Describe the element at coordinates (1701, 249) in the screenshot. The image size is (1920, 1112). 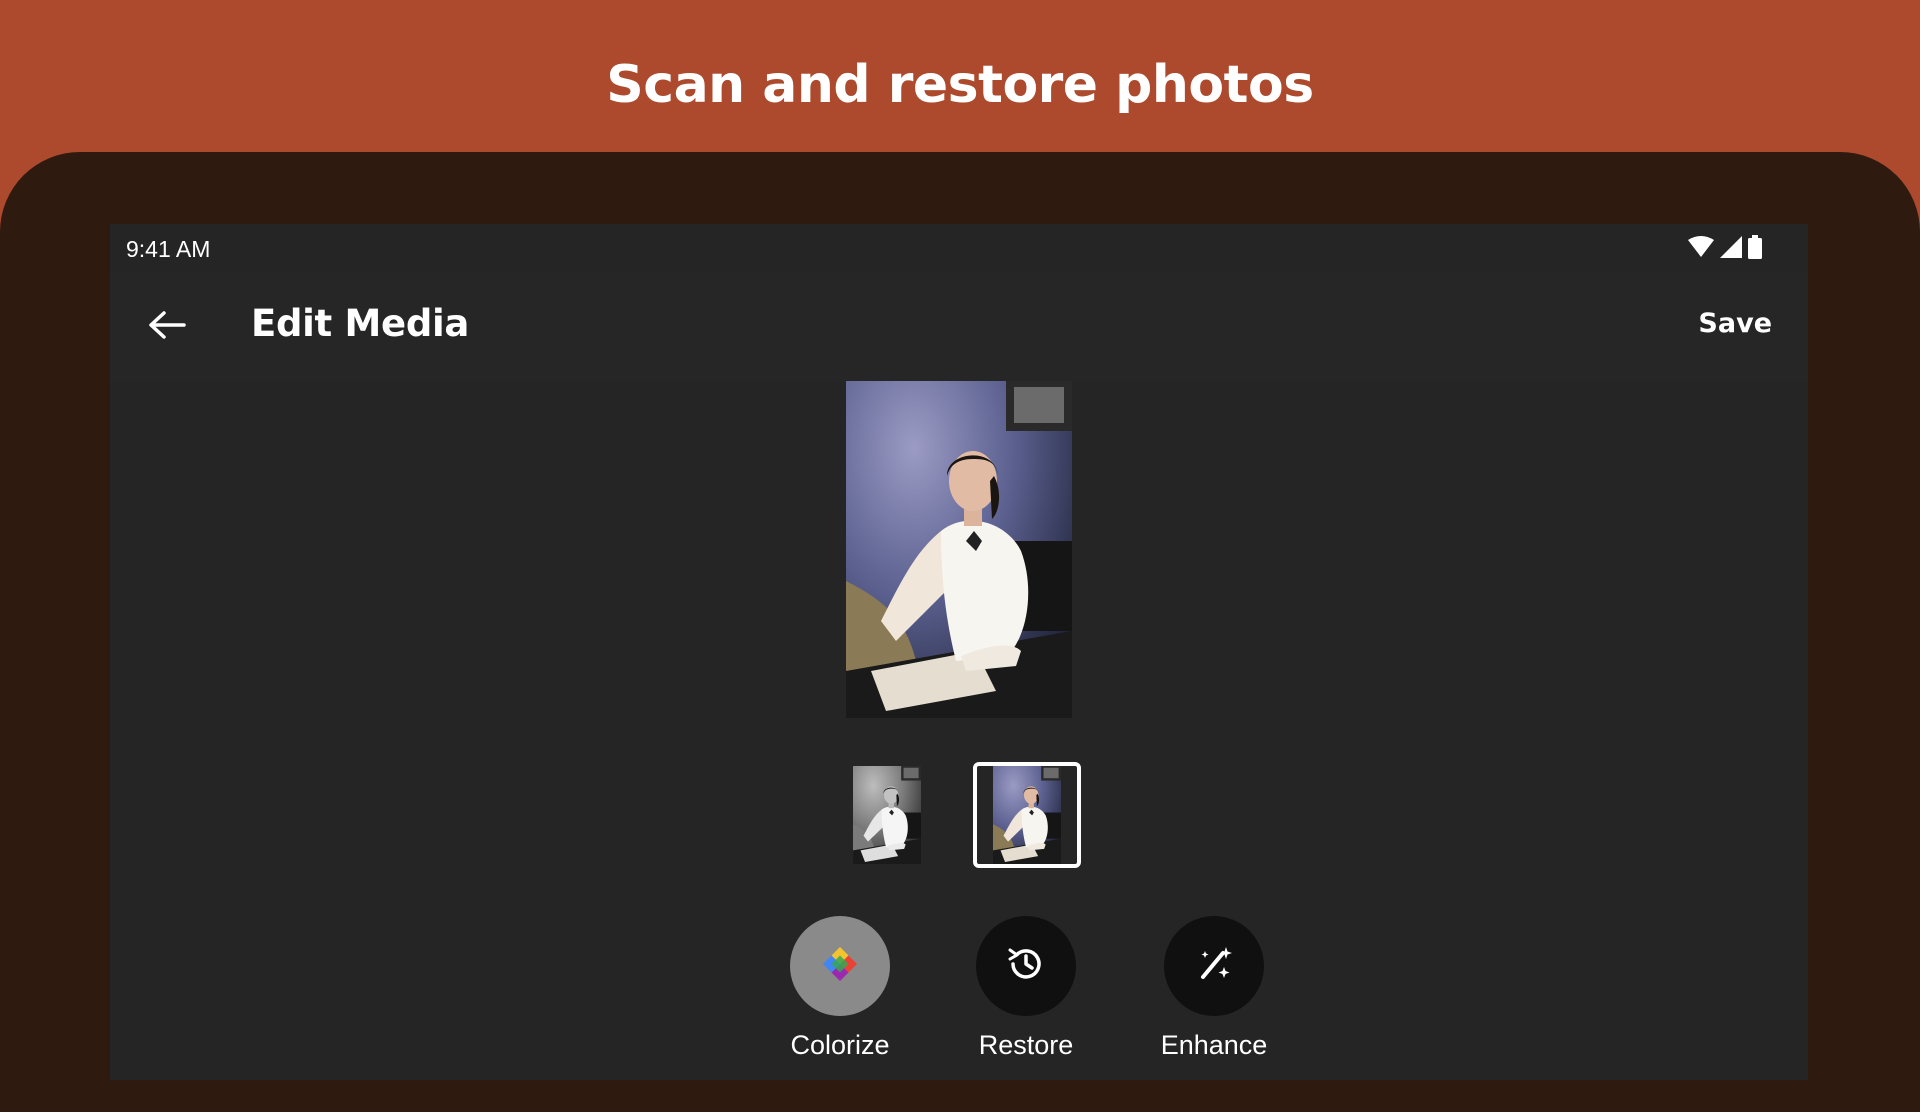
I see `wifi-icon` at that location.